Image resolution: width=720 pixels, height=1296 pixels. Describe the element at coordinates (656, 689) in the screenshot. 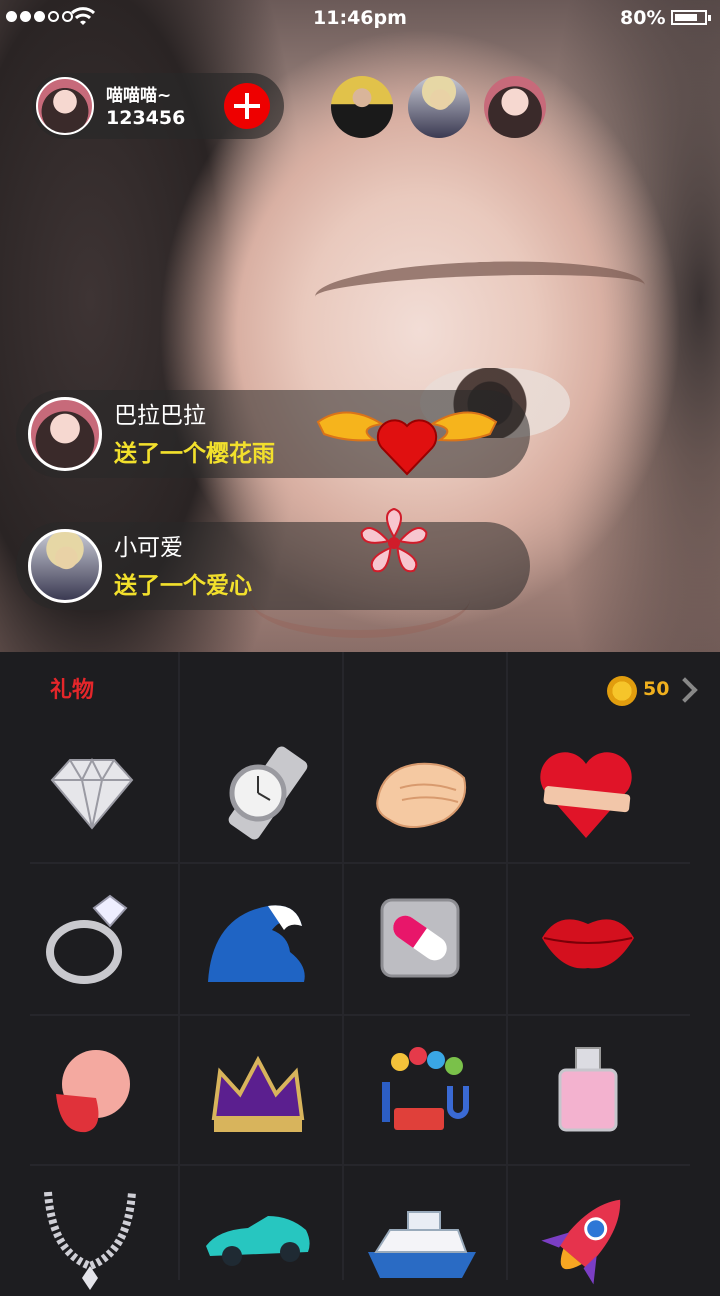

I see `coin-balance: 50` at that location.